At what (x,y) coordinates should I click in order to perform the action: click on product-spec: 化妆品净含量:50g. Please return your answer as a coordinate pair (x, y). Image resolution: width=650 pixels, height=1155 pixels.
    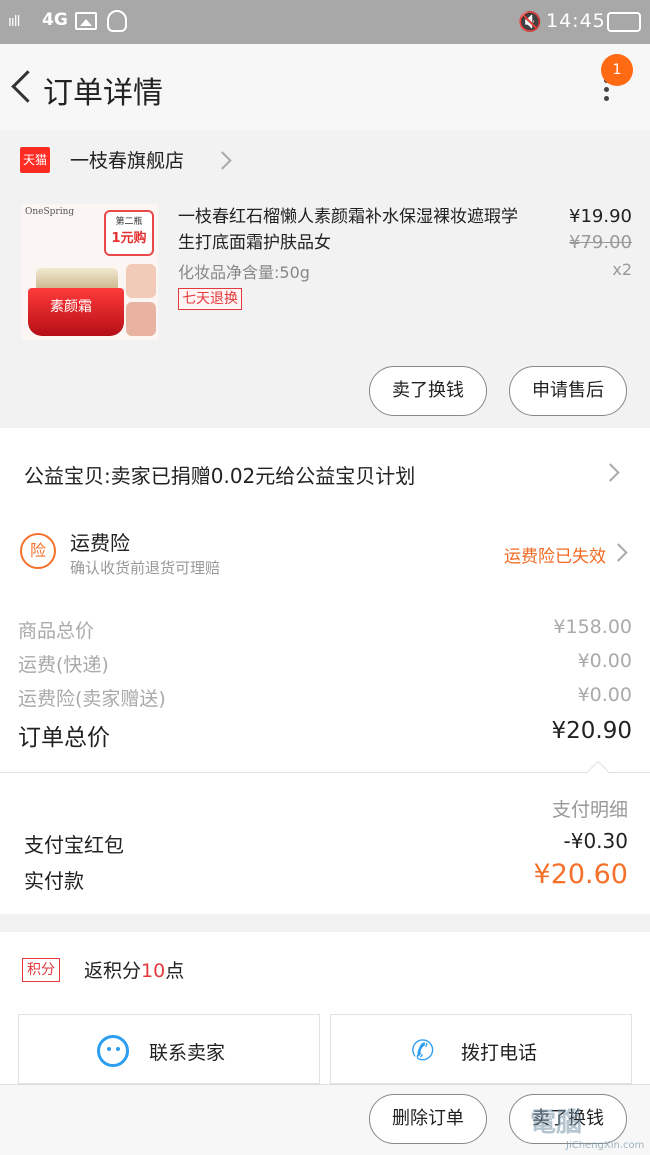
    Looking at the image, I should click on (244, 272).